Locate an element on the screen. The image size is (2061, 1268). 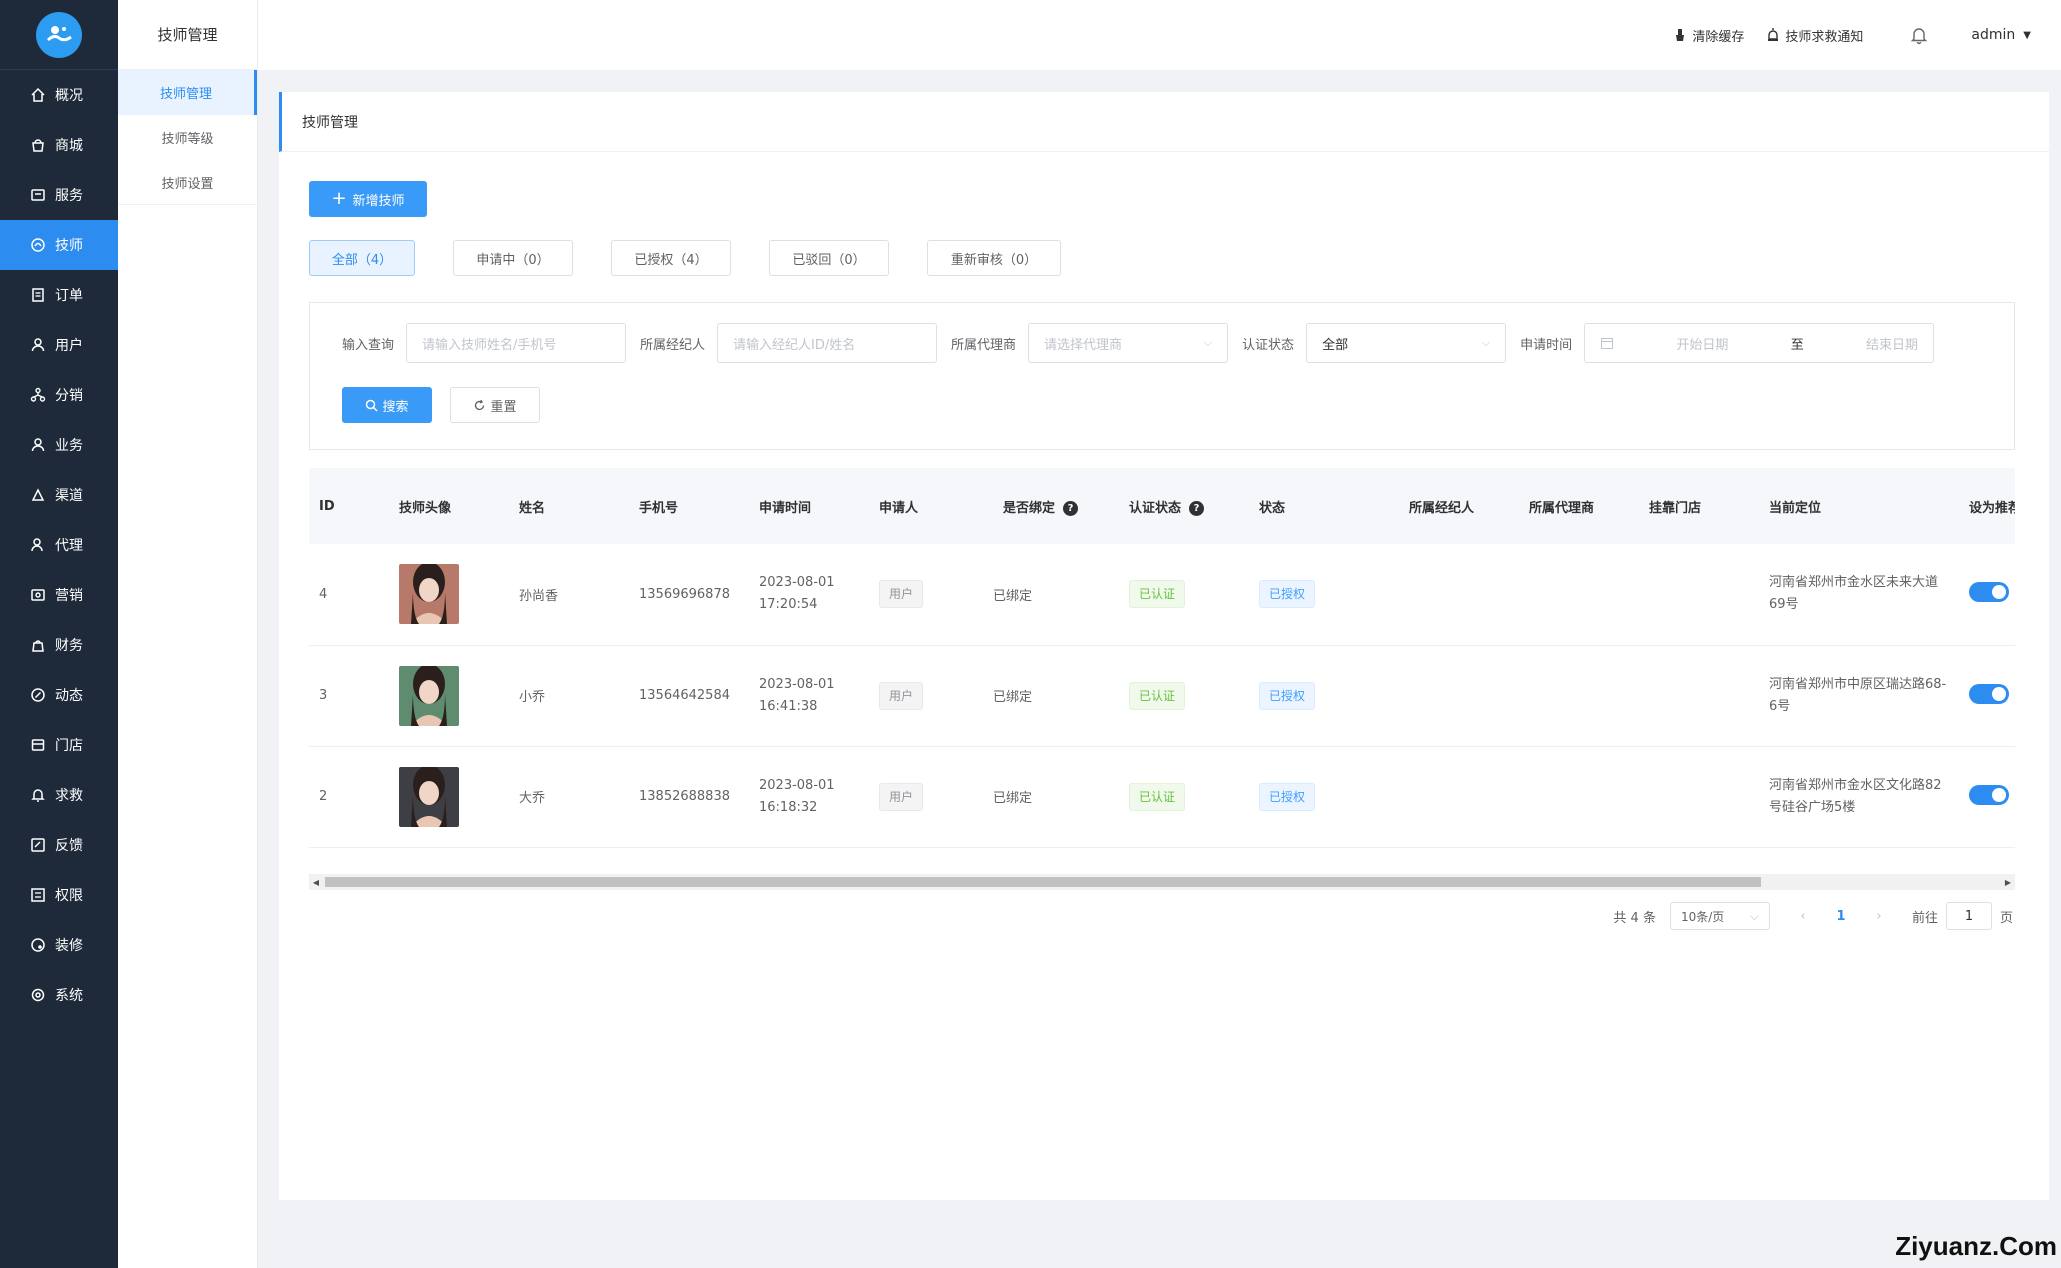
sidebar-item-label: 服务 is located at coordinates (69, 196).